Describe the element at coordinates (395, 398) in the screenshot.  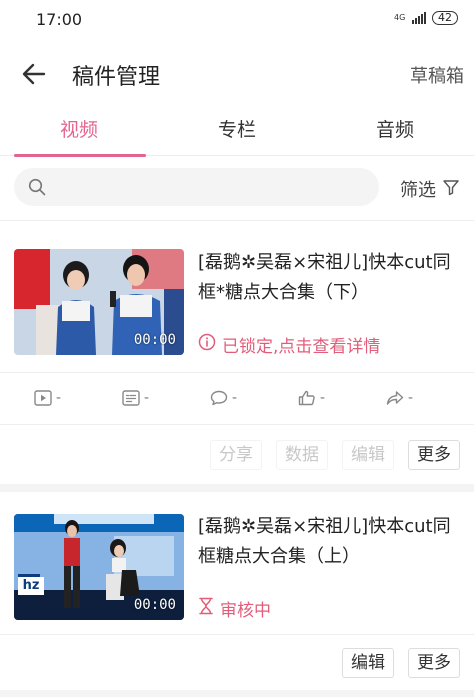
I see `share-arrow-icon` at that location.